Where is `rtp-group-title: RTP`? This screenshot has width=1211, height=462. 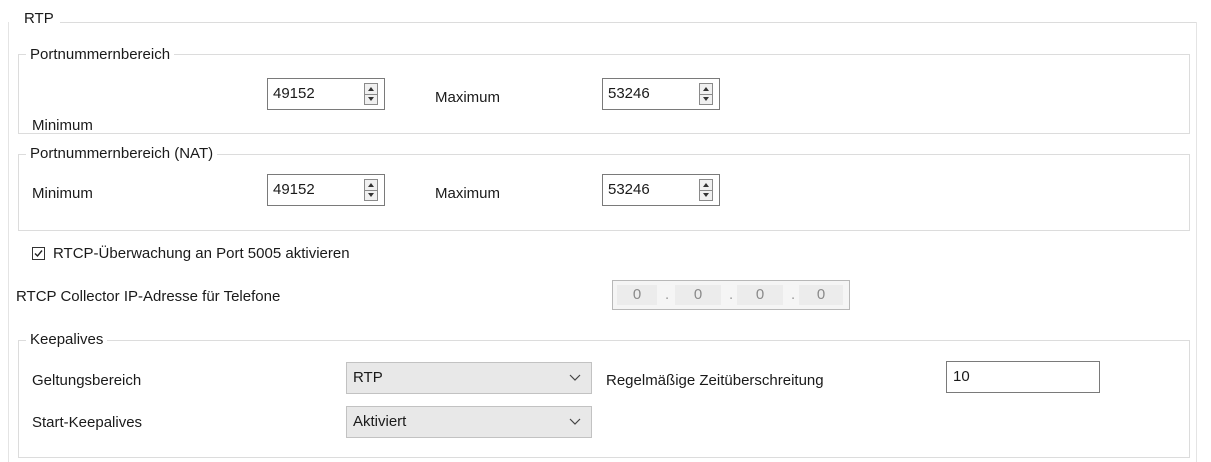
rtp-group-title: RTP is located at coordinates (39, 19).